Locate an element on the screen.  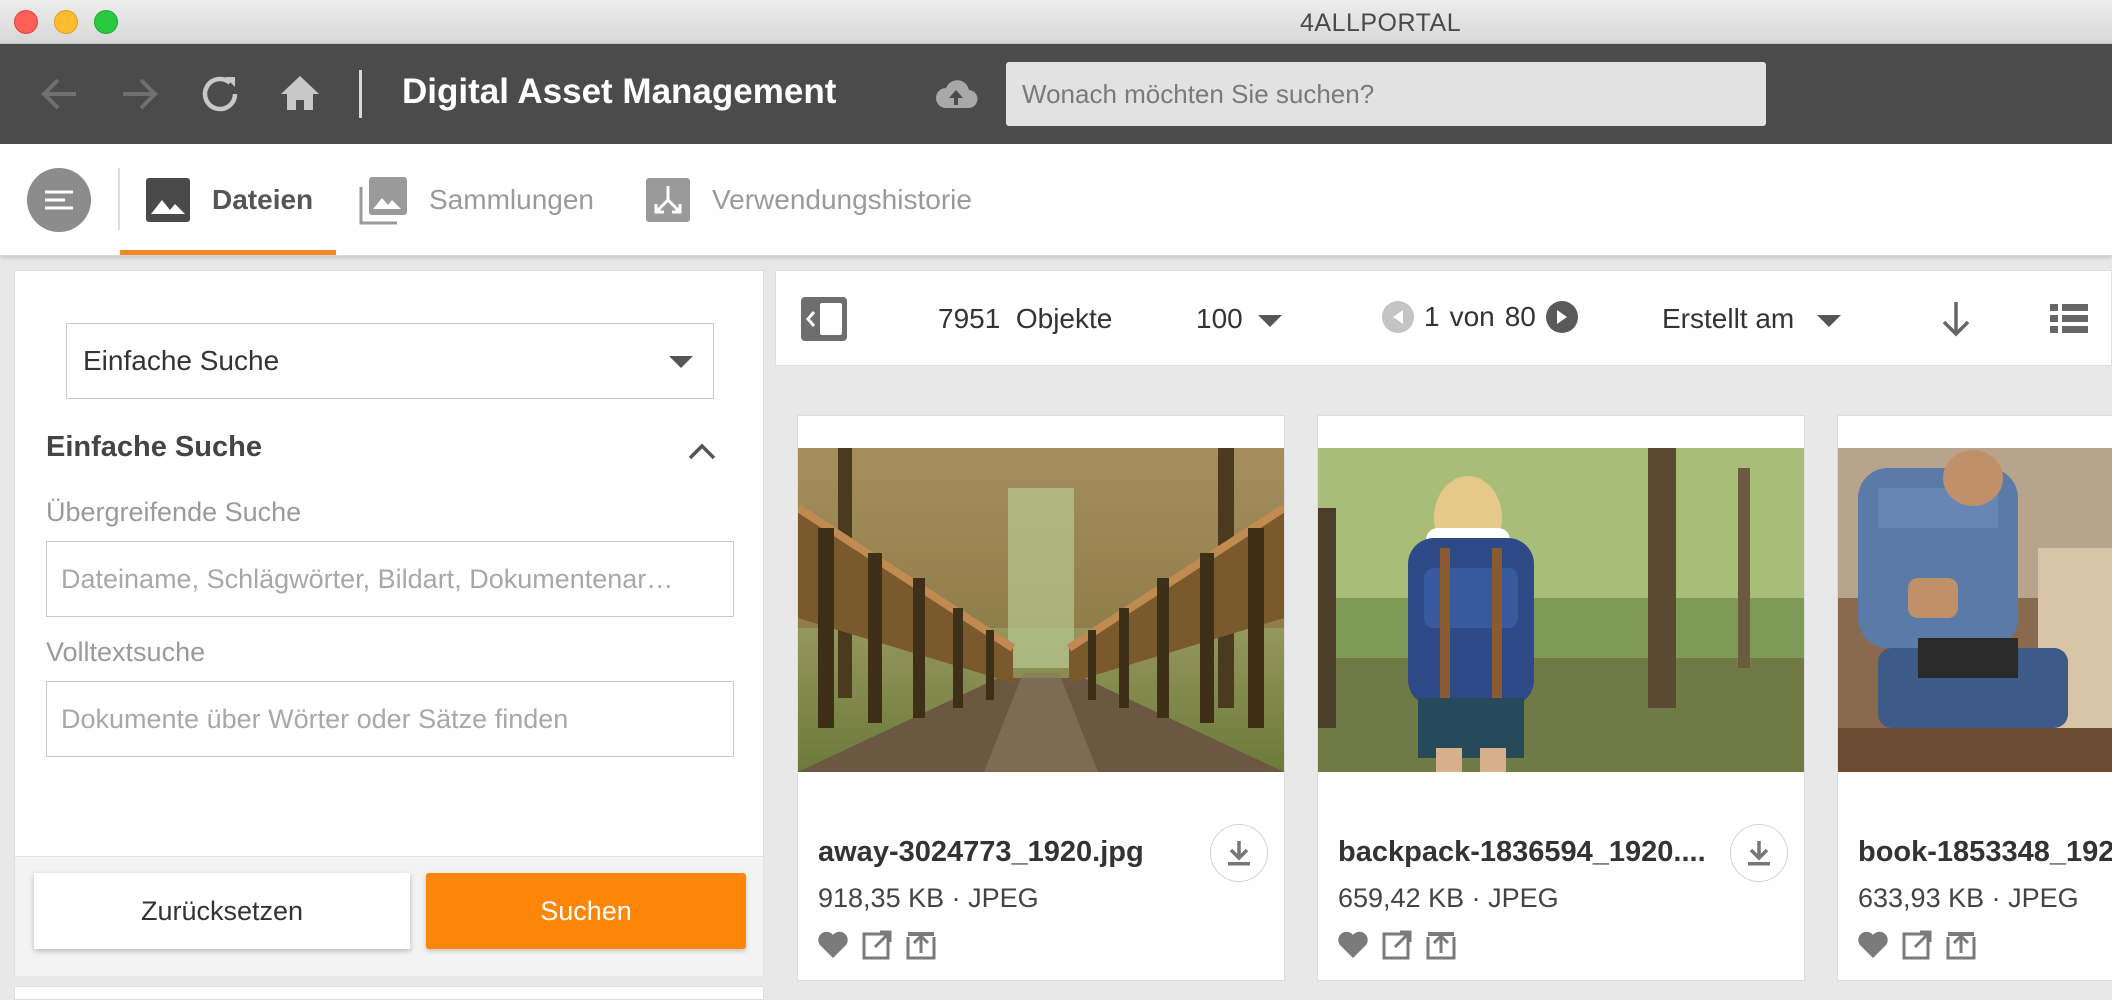
panel-bottom-edge is located at coordinates (389, 993).